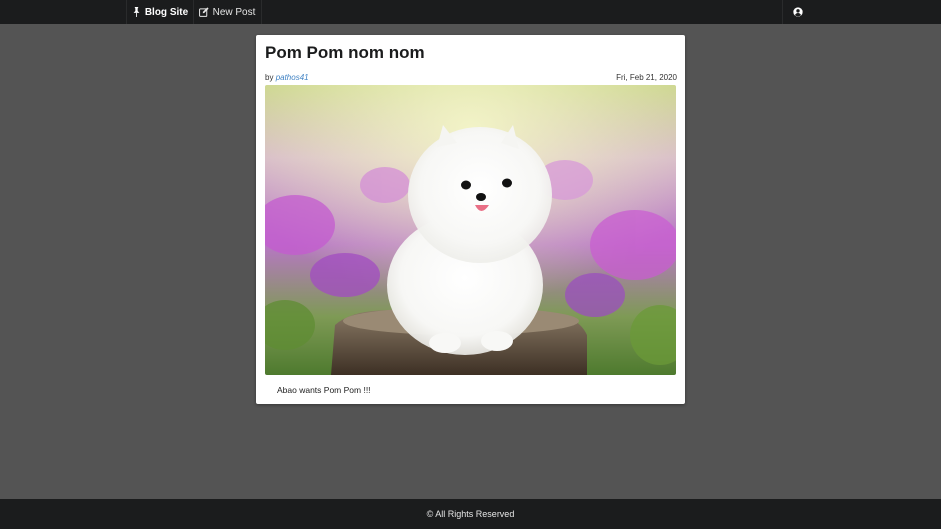  I want to click on post-byline: by pathos41, so click(287, 77).